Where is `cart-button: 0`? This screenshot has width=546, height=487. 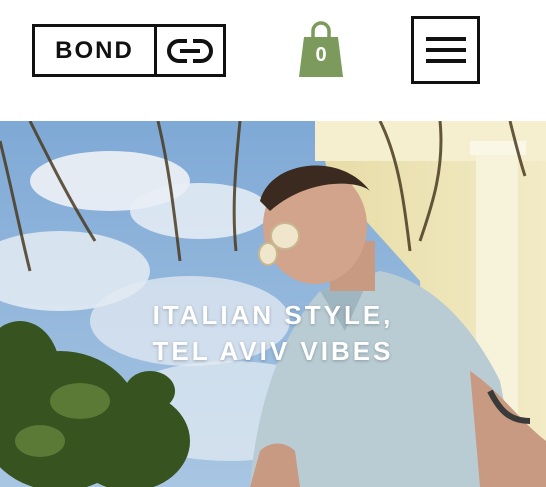
cart-button: 0 is located at coordinates (321, 49).